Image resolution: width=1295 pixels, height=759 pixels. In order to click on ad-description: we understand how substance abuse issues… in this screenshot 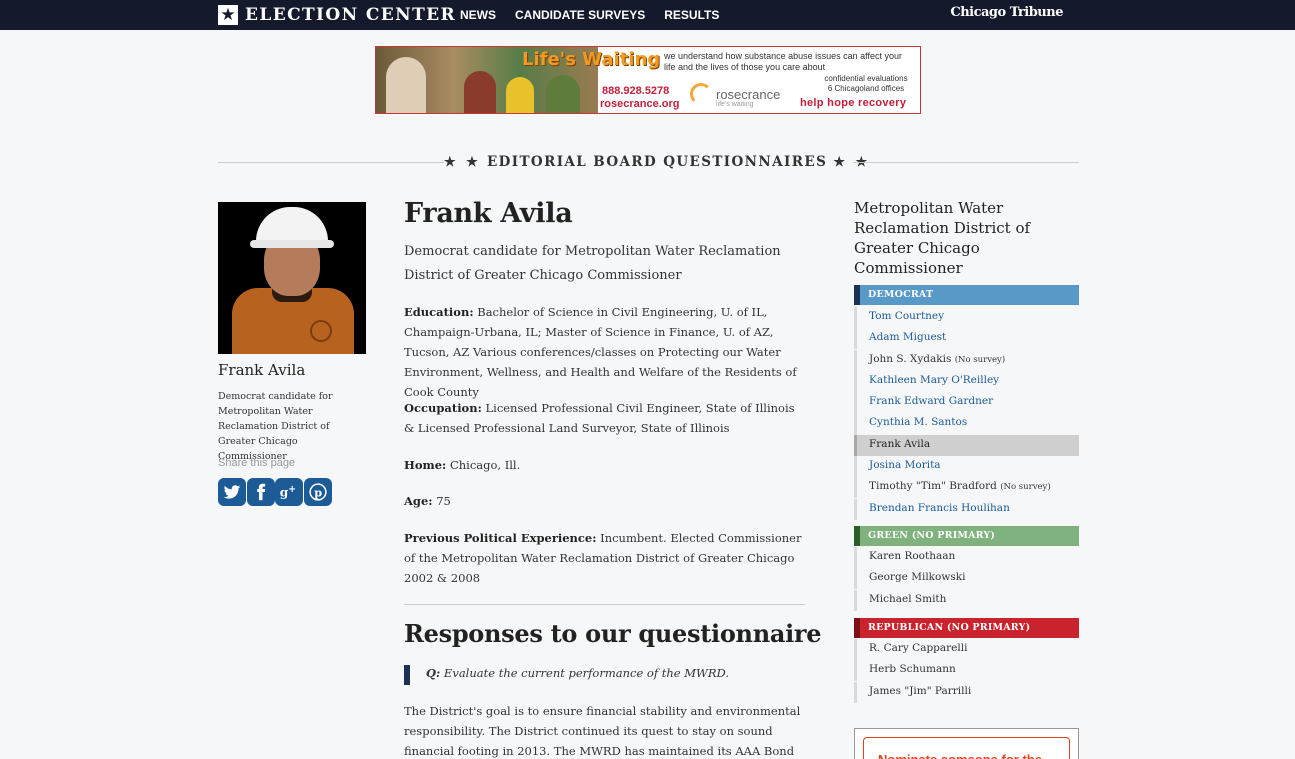, I will do `click(783, 61)`.